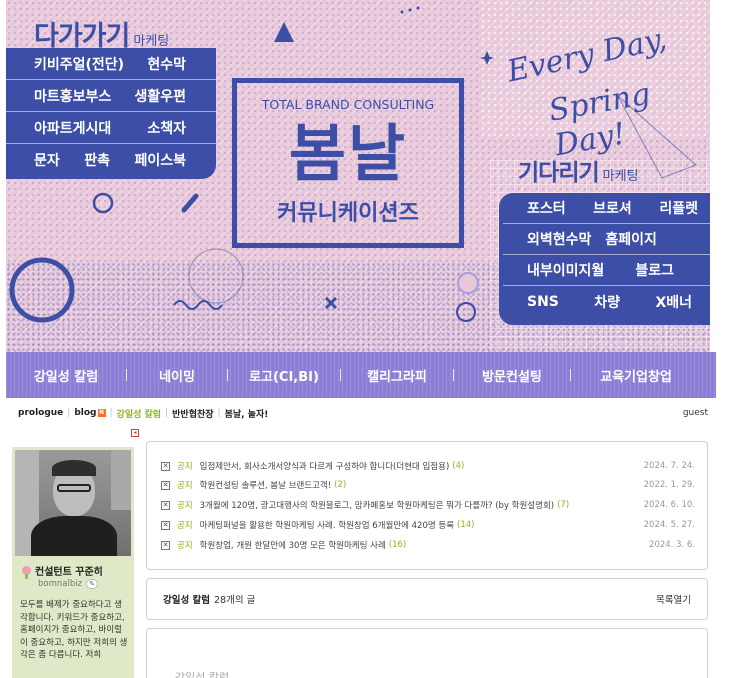 This screenshot has width=743, height=678. I want to click on logo-wordmark: 봄날, so click(348, 153).